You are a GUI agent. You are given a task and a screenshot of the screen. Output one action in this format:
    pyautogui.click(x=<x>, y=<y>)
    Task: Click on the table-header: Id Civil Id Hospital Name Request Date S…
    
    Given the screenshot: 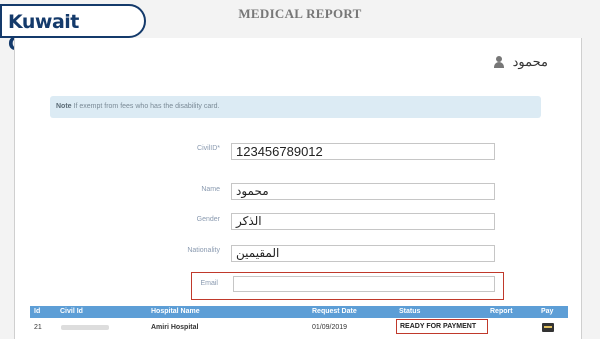 What is the action you would take?
    pyautogui.click(x=299, y=312)
    